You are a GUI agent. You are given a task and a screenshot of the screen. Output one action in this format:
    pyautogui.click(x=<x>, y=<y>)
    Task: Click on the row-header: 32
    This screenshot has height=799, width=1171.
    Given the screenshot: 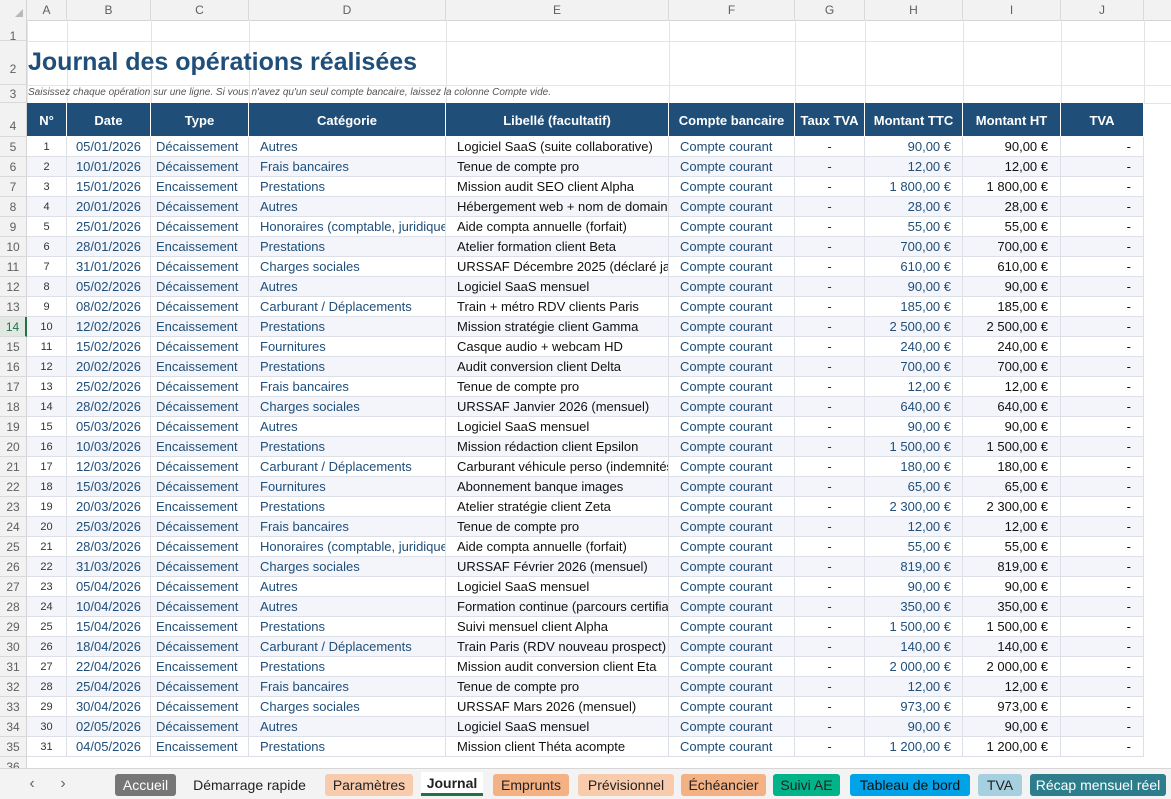 What is the action you would take?
    pyautogui.click(x=13, y=687)
    